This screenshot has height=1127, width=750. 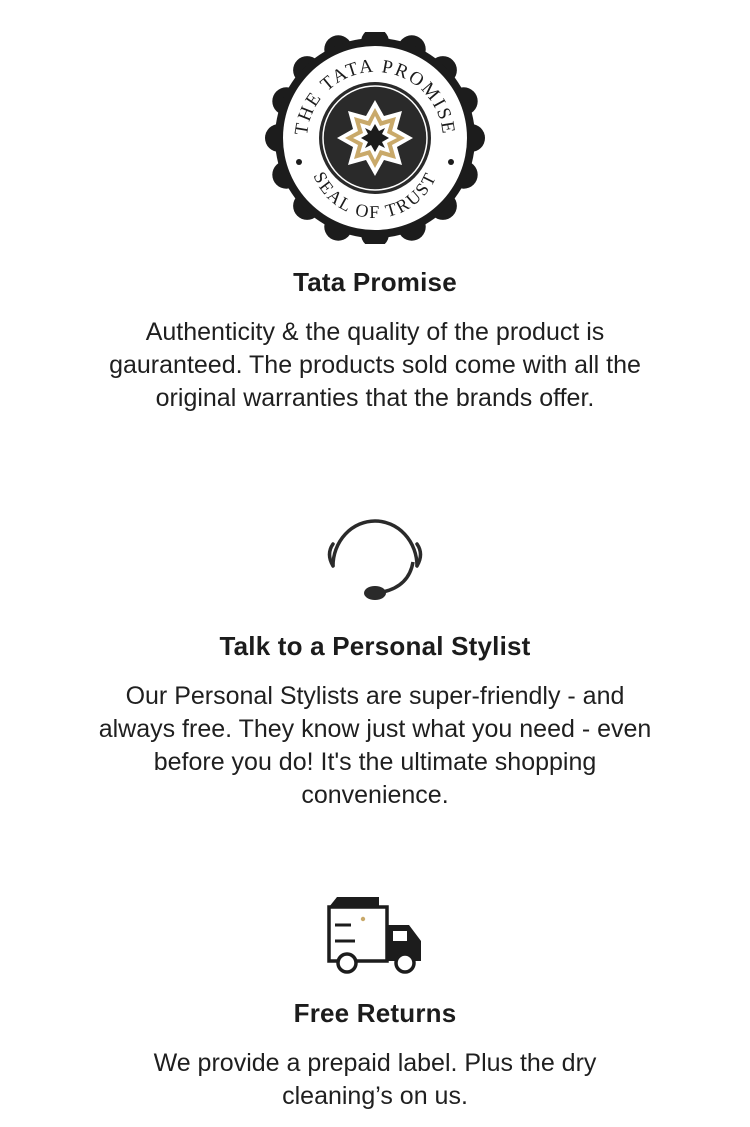 What do you see at coordinates (375, 646) in the screenshot?
I see `feature-title: Talk to a Personal Stylist` at bounding box center [375, 646].